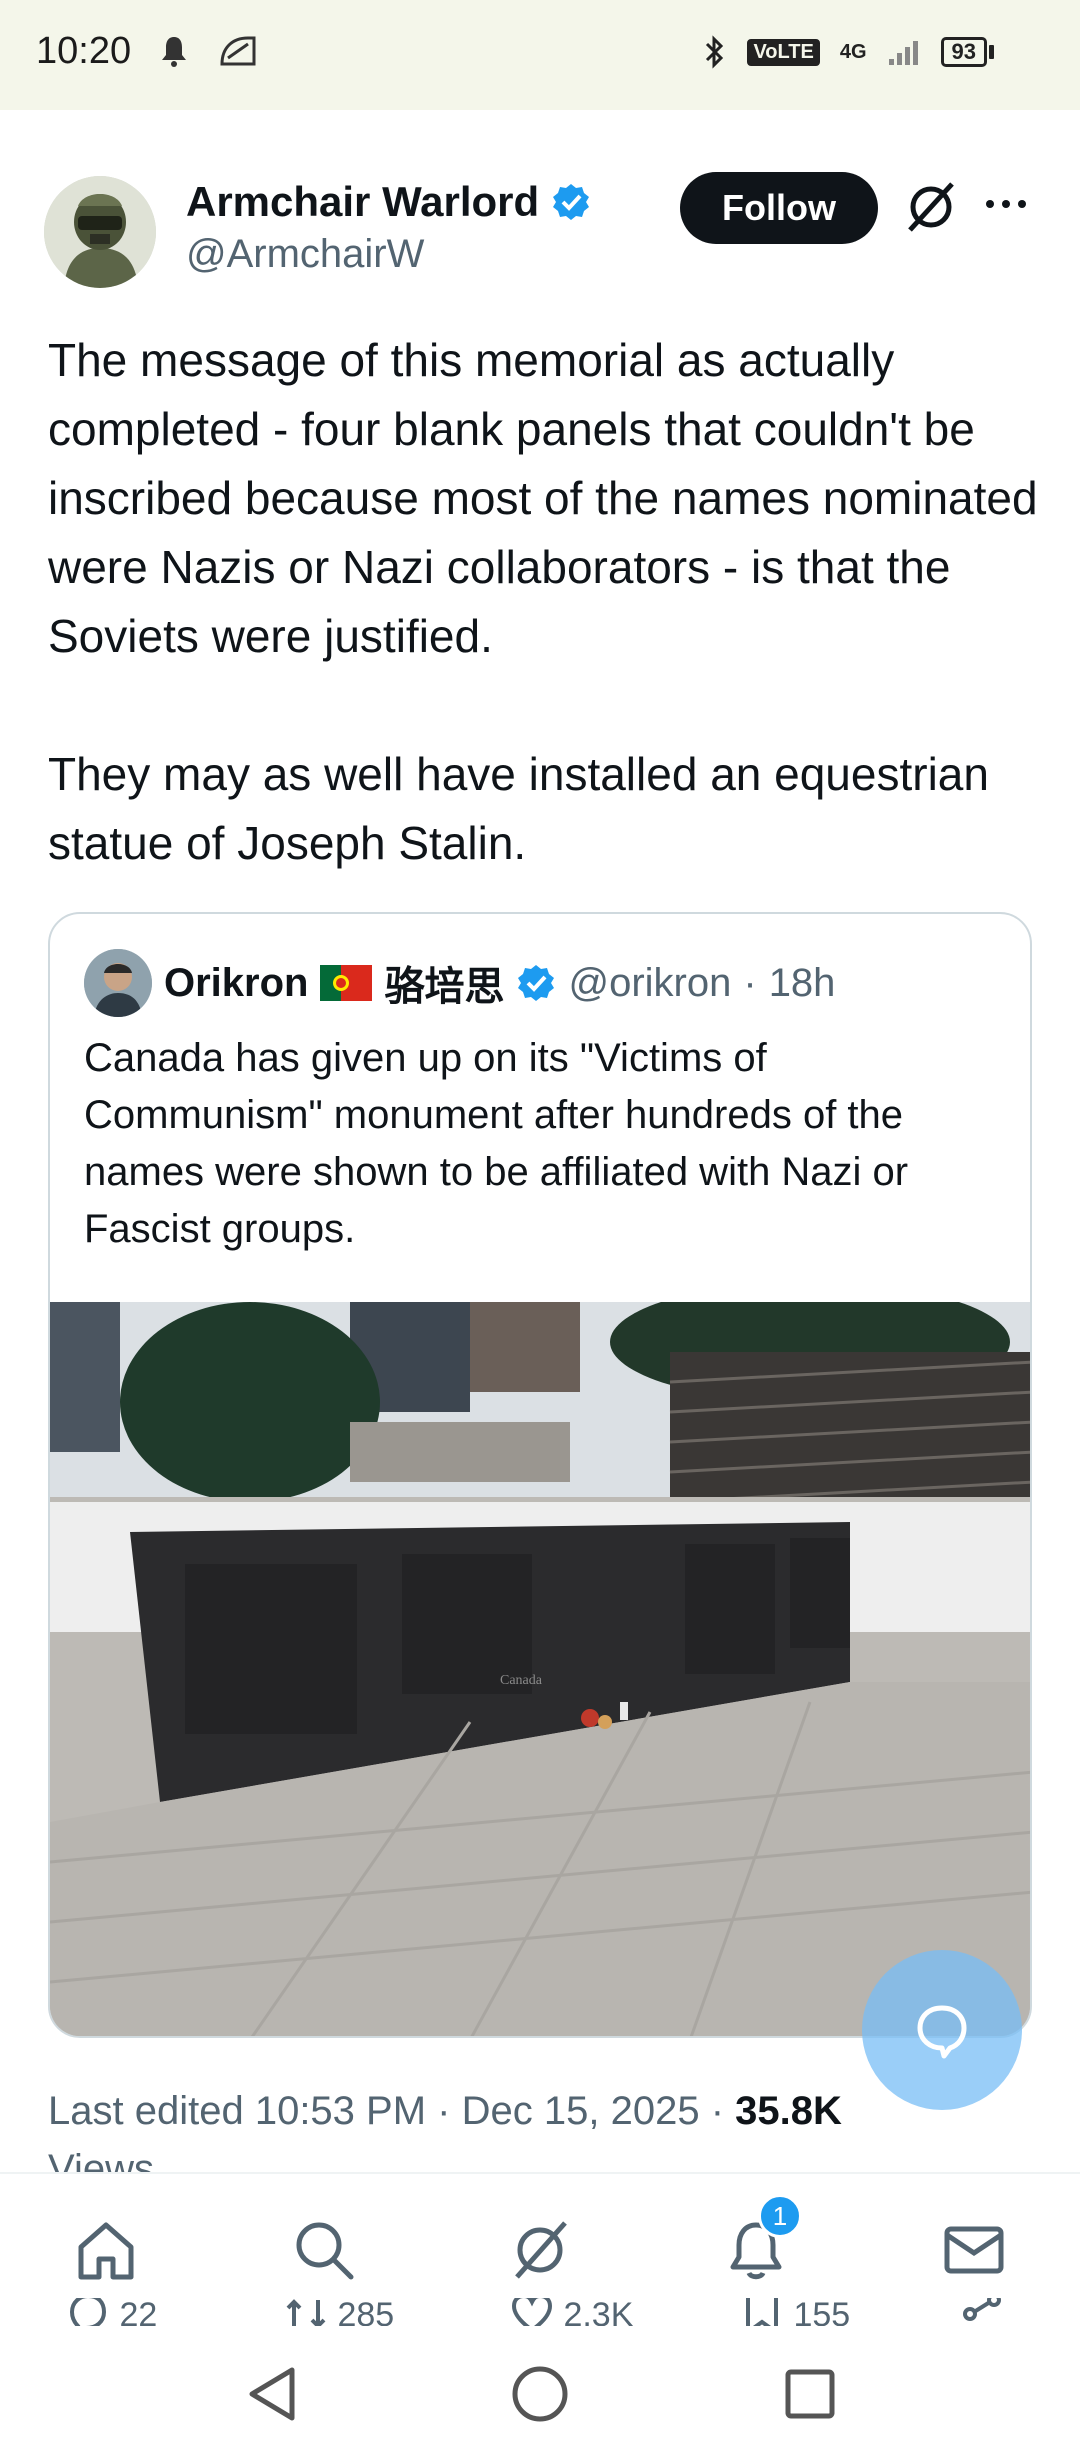 This screenshot has width=1080, height=2460. I want to click on notification-bell-icon, so click(174, 52).